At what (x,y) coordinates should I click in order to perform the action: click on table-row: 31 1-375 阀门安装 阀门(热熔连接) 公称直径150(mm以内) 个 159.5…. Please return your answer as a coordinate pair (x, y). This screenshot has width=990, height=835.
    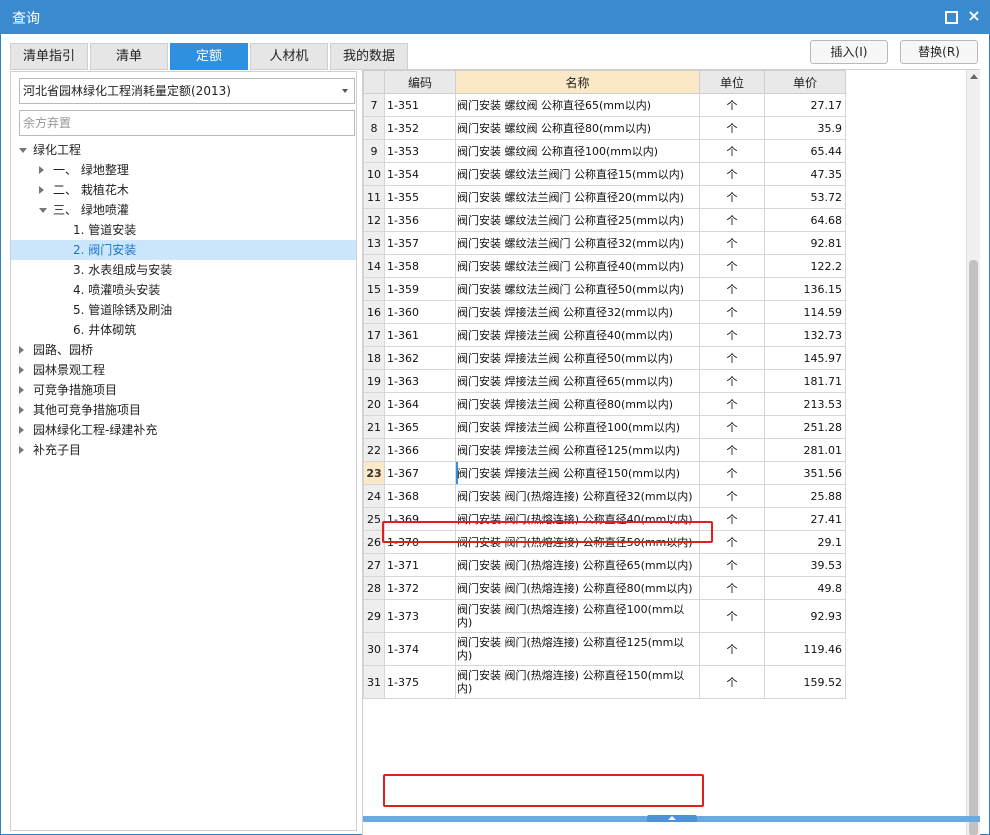
    Looking at the image, I should click on (604, 682).